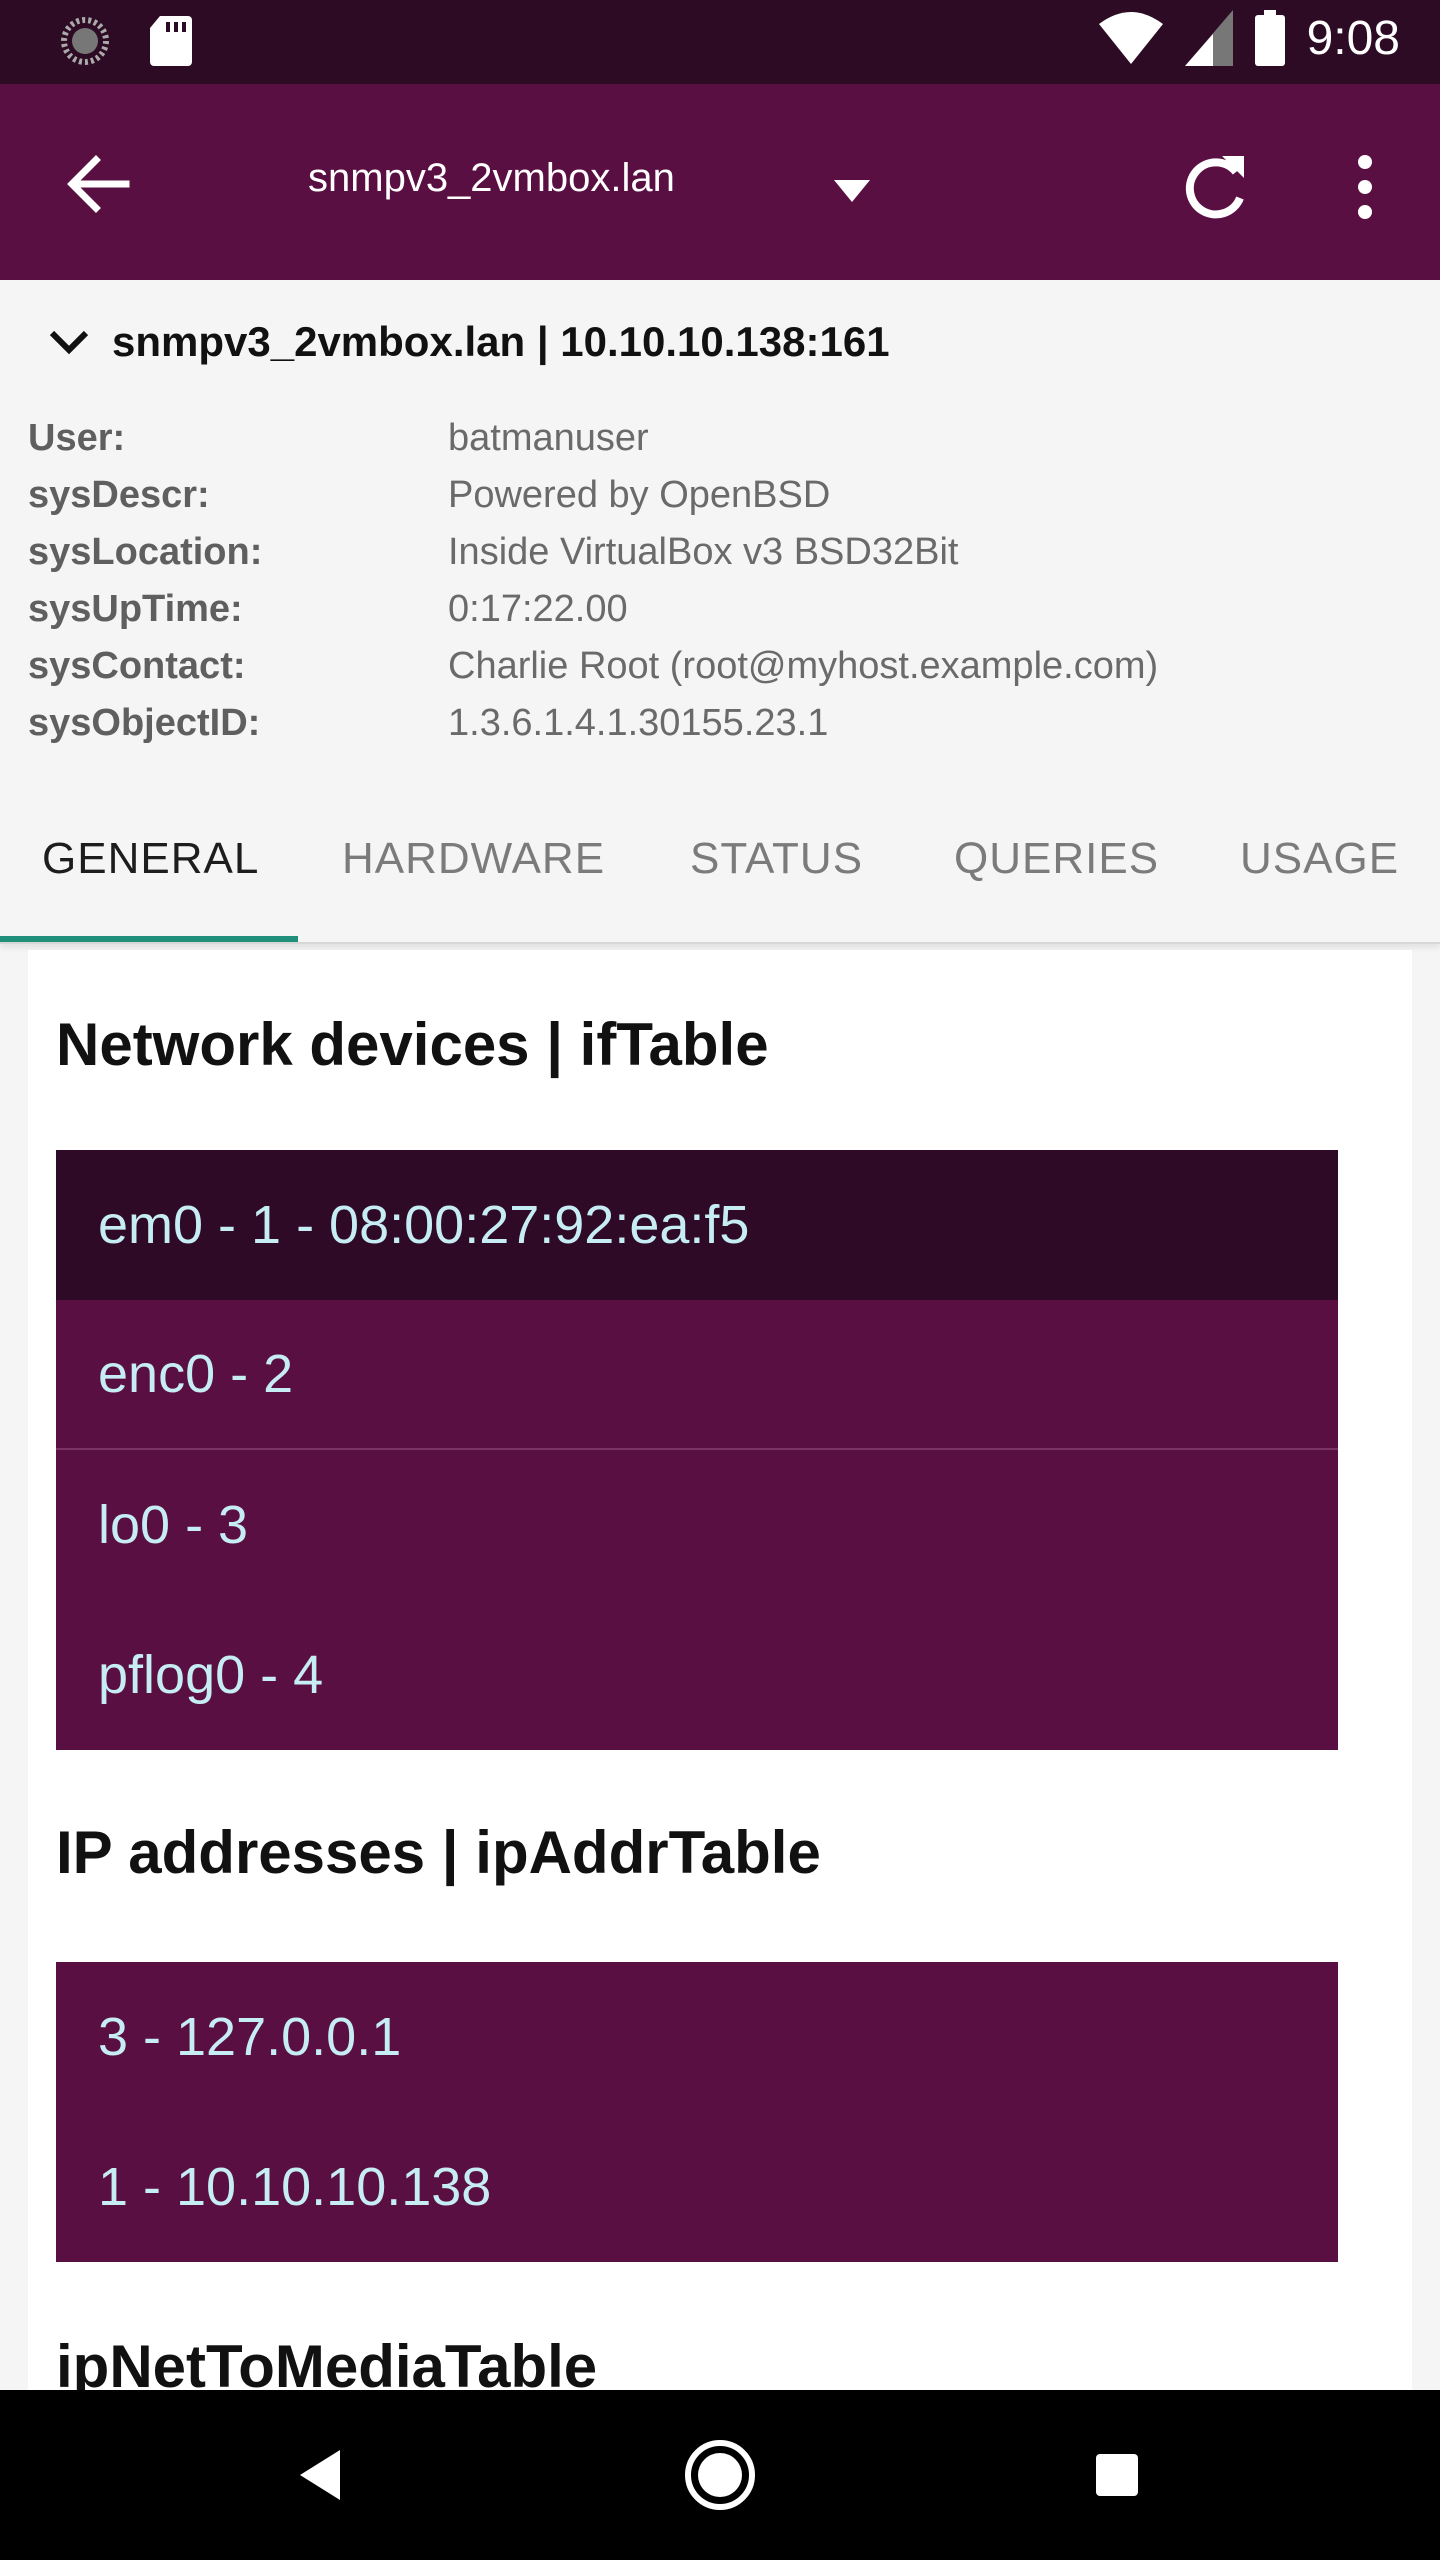  Describe the element at coordinates (697, 1375) in the screenshot. I see `list-item: enc0 - 2` at that location.